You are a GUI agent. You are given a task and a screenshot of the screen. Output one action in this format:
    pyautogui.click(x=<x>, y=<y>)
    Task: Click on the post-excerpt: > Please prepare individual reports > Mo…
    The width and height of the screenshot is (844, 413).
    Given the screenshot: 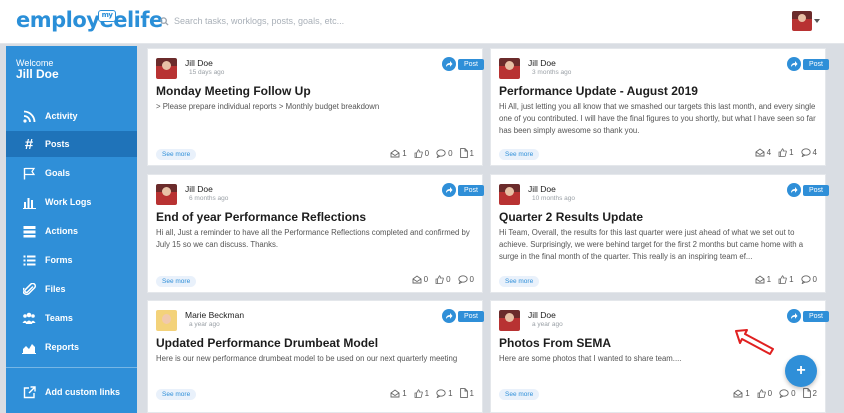 What is the action you would take?
    pyautogui.click(x=268, y=106)
    